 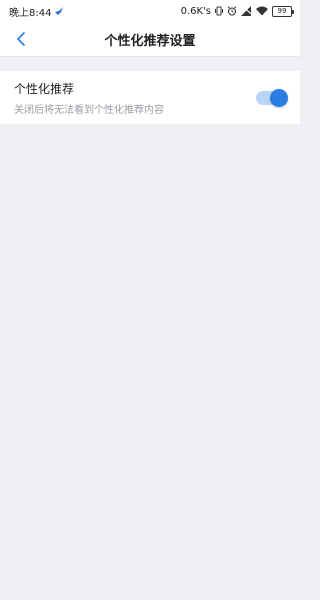 I want to click on setting-text: 个性化推荐 关闭后将无法看到个性化推荐内容, so click(x=89, y=98).